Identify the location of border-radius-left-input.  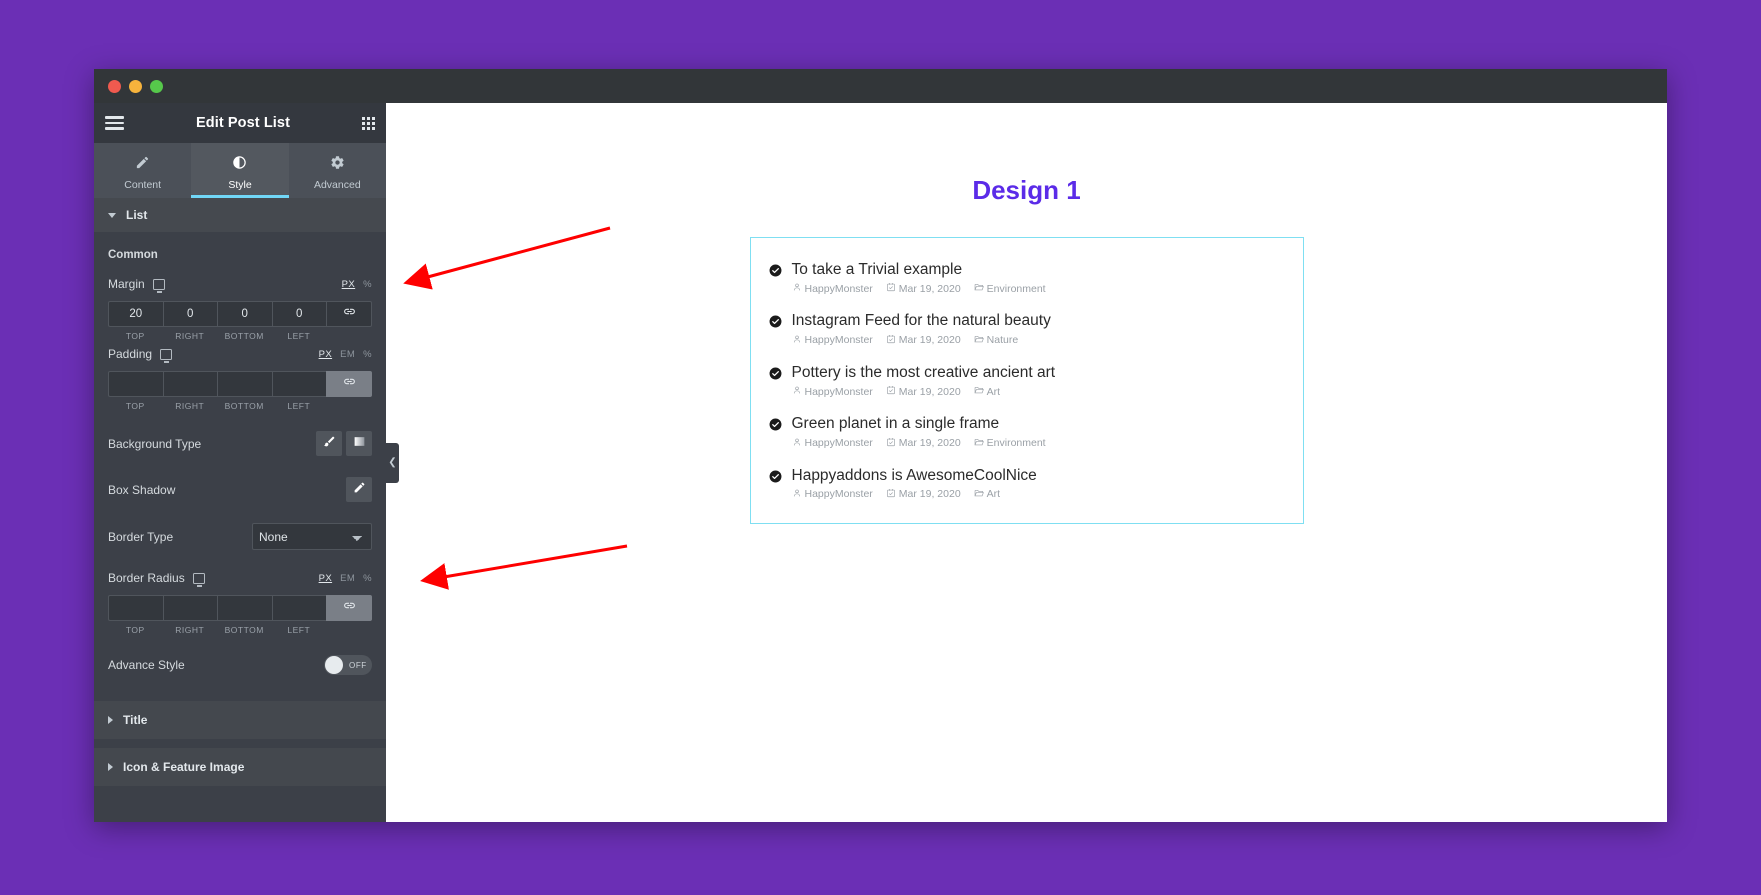
(298, 608).